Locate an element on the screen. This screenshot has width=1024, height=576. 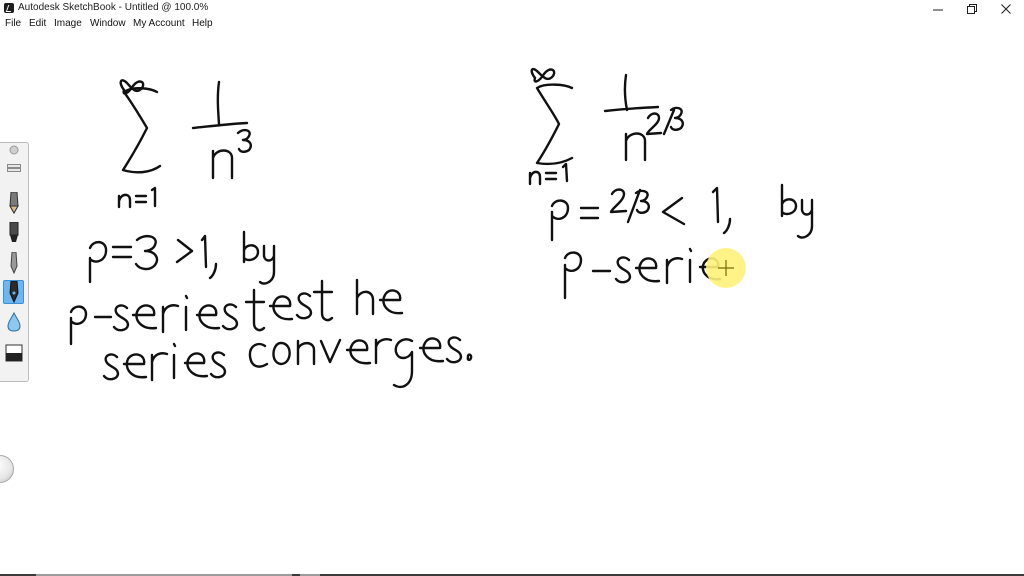
ink-line-p-eq-two-thirds is located at coordinates (682, 212).